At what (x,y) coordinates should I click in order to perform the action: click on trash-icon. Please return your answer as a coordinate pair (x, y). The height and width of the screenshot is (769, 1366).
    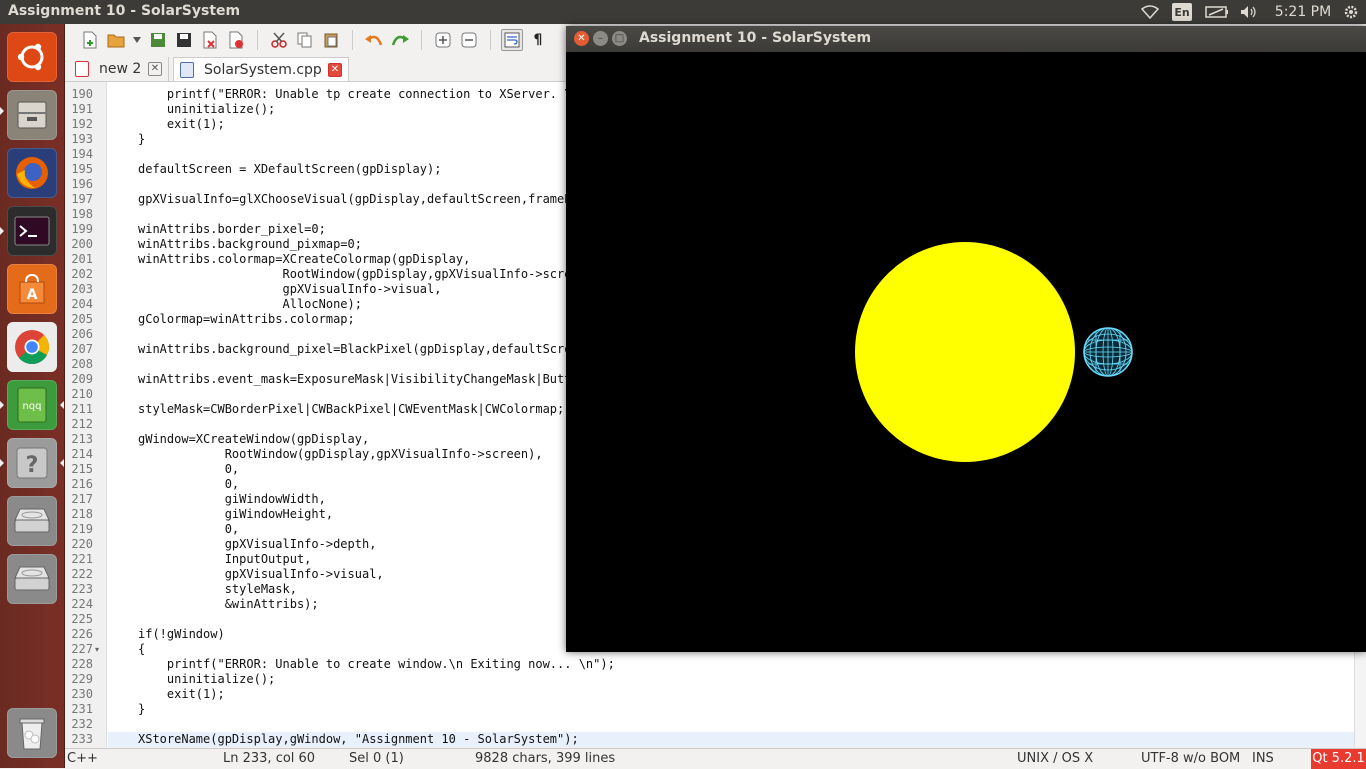
    Looking at the image, I should click on (32, 733).